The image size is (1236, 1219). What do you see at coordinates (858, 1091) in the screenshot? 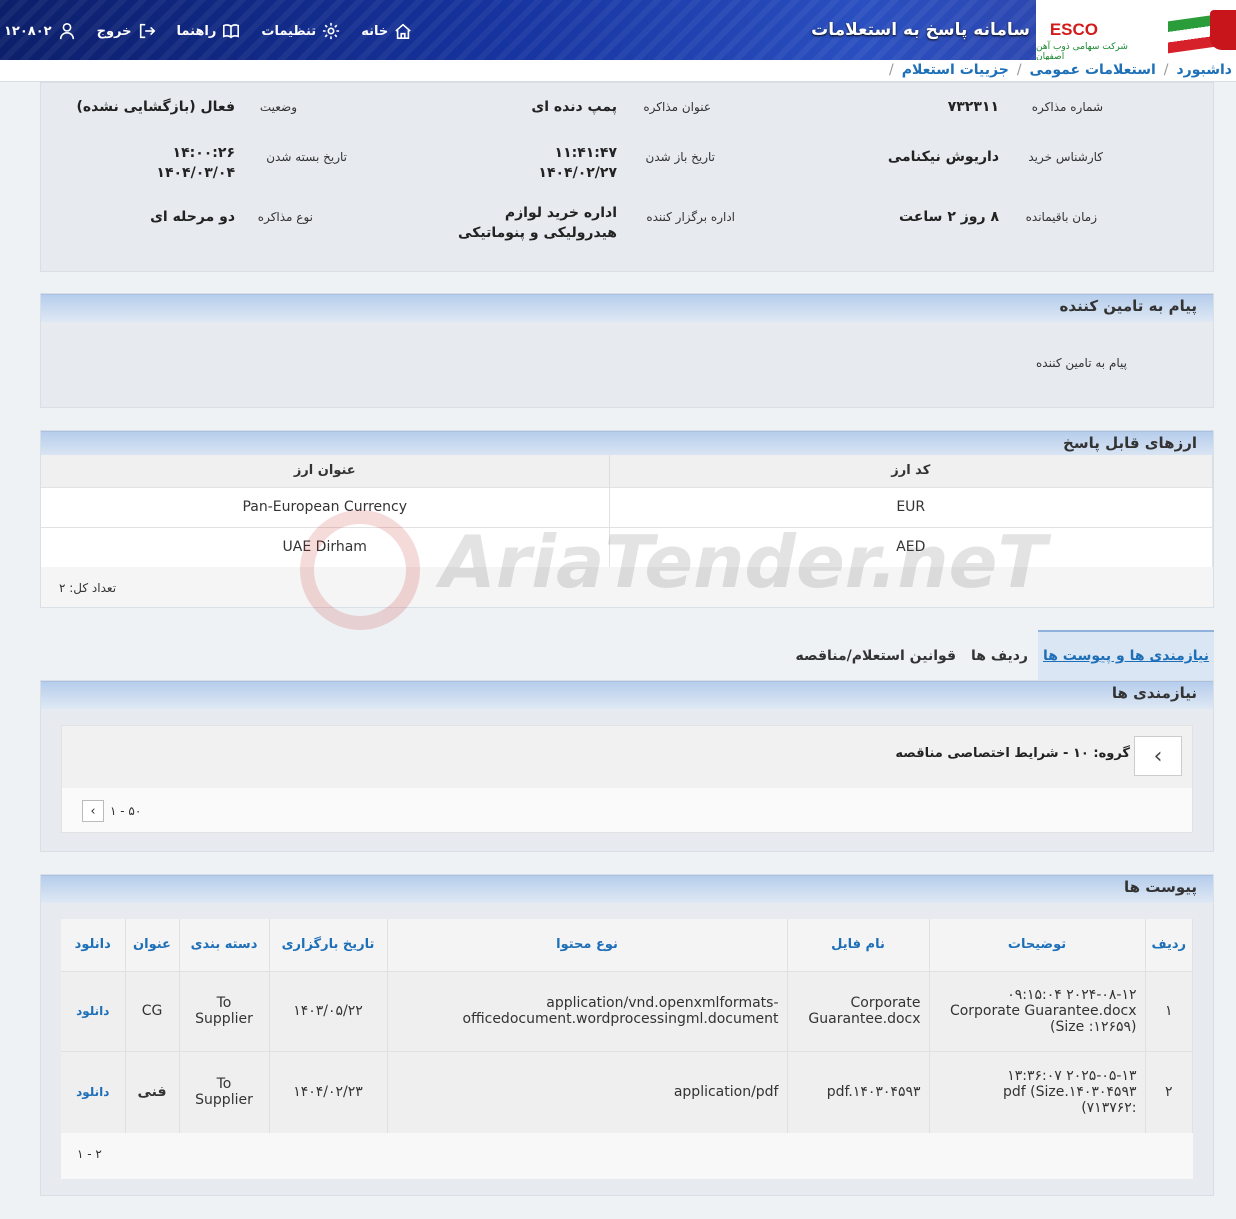
I see `attachment-file-name: pdf.۱۴۰۳۰۴۵۹۳` at bounding box center [858, 1091].